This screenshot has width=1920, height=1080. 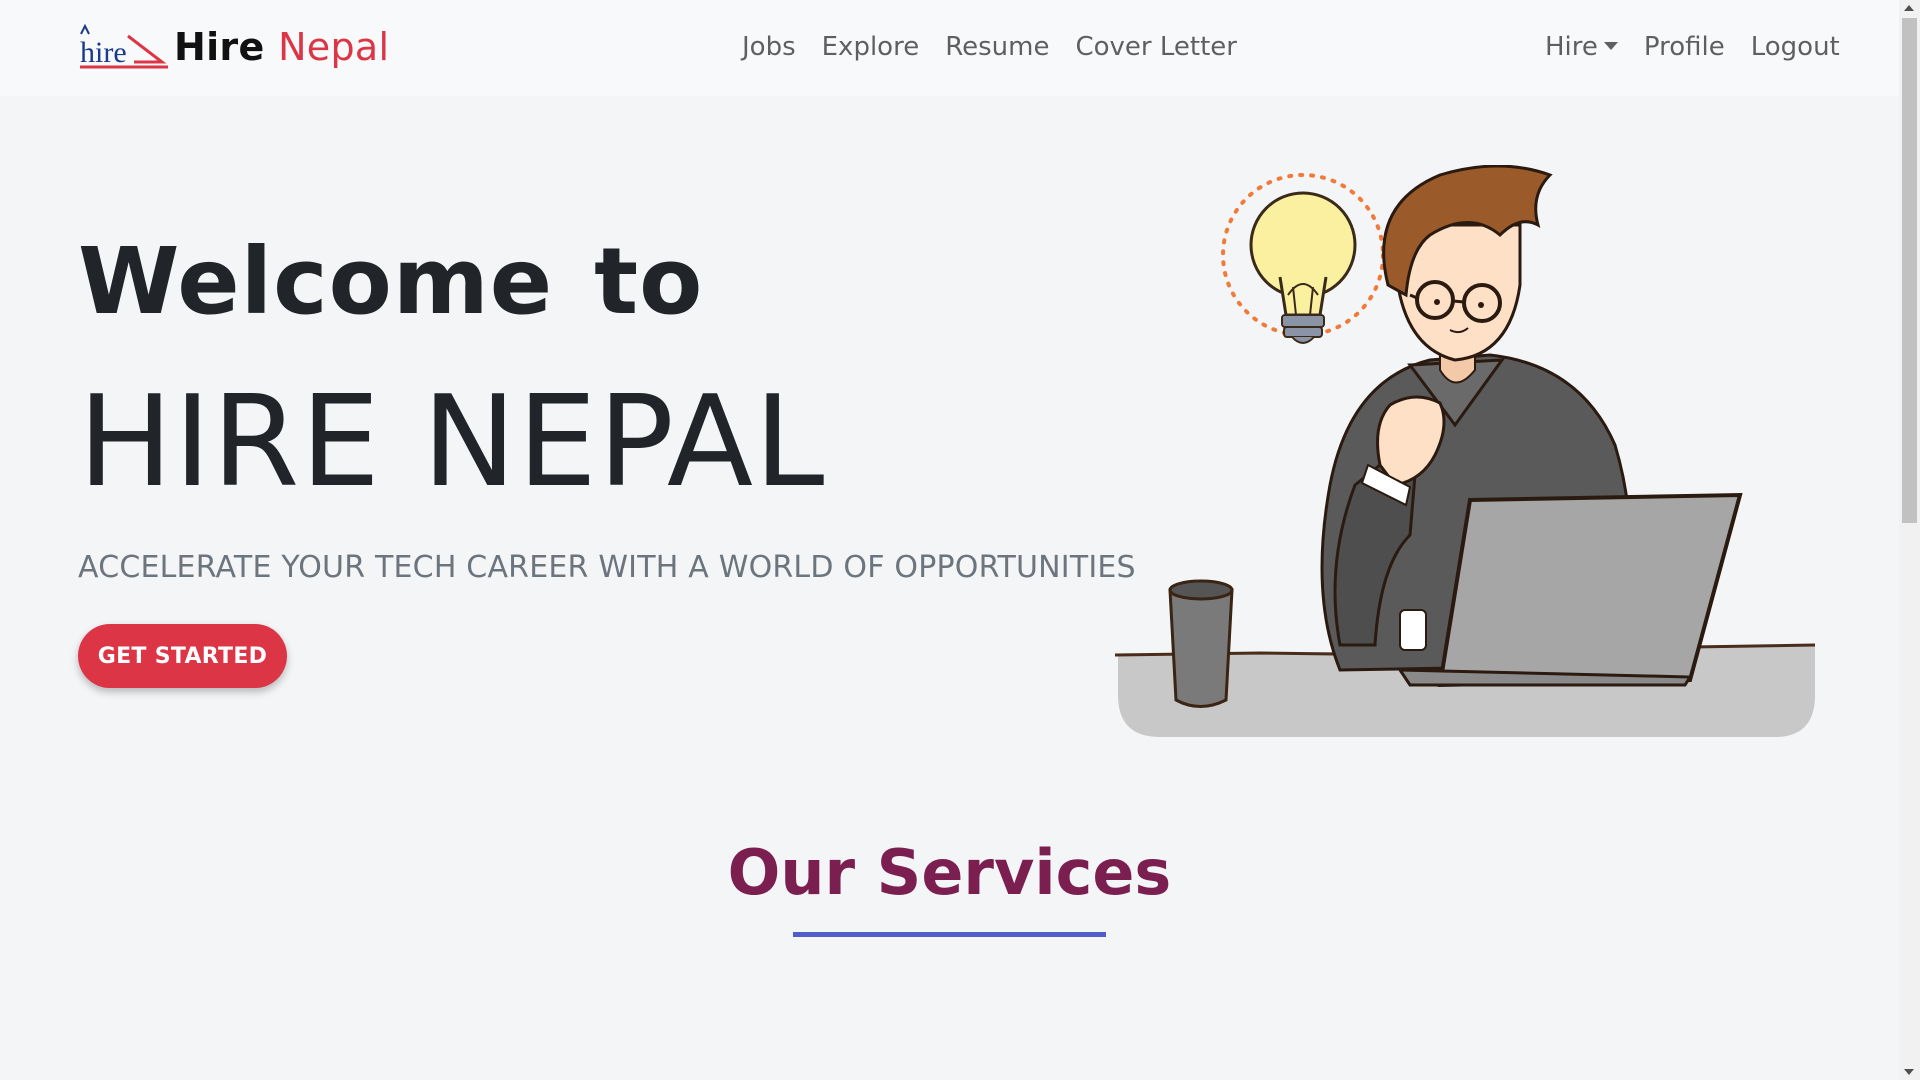 I want to click on main-nav: Jobs Explore Resume Cover Letter, so click(x=989, y=47).